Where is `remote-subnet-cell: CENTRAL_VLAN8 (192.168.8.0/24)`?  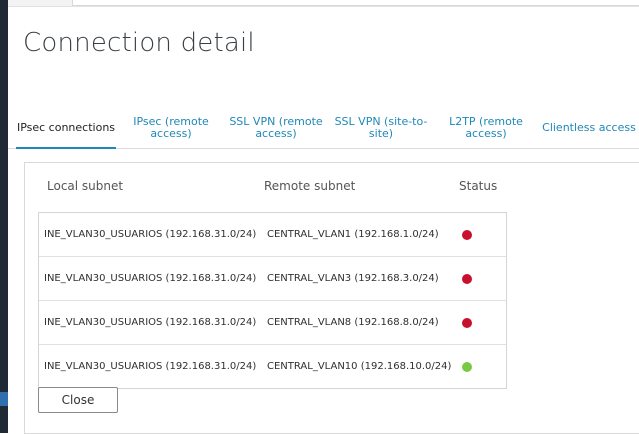 remote-subnet-cell: CENTRAL_VLAN8 (192.168.8.0/24) is located at coordinates (353, 322).